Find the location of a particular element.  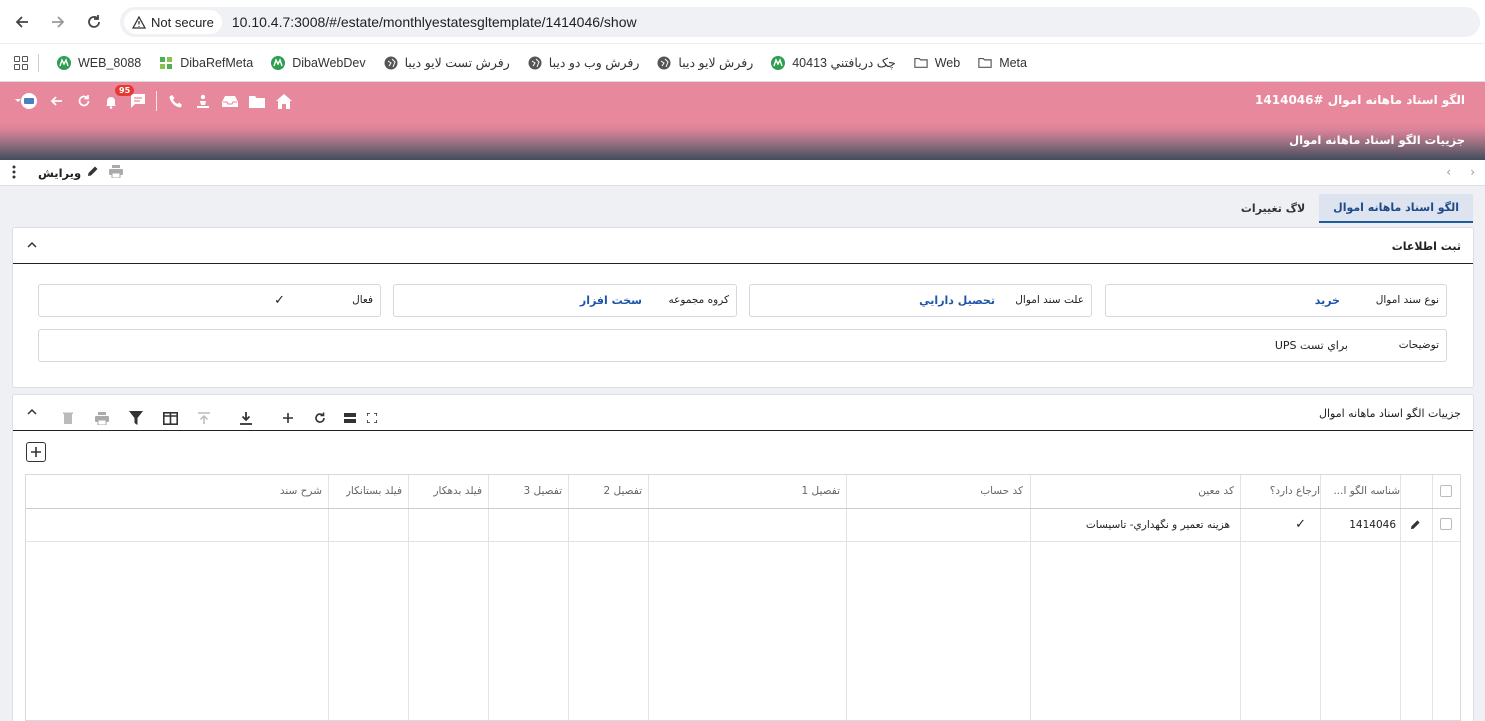

column-header-account: کد حساب is located at coordinates (1001, 491).